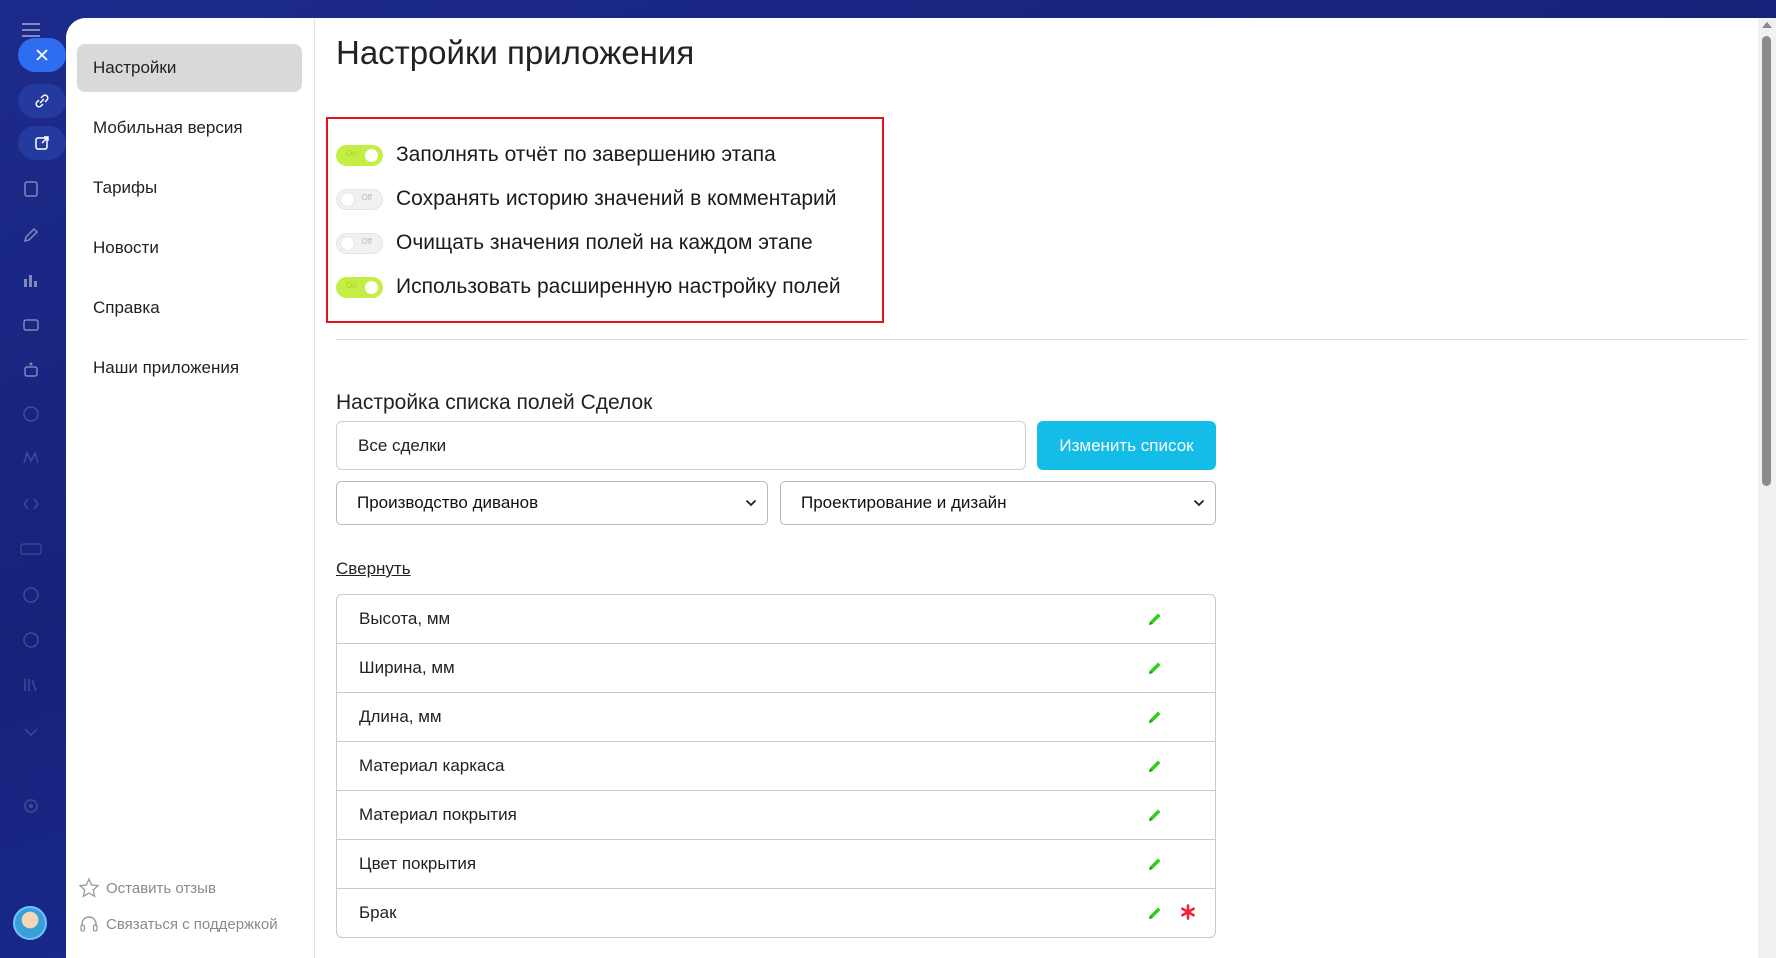 Image resolution: width=1776 pixels, height=958 pixels. I want to click on card-icon, so click(31, 325).